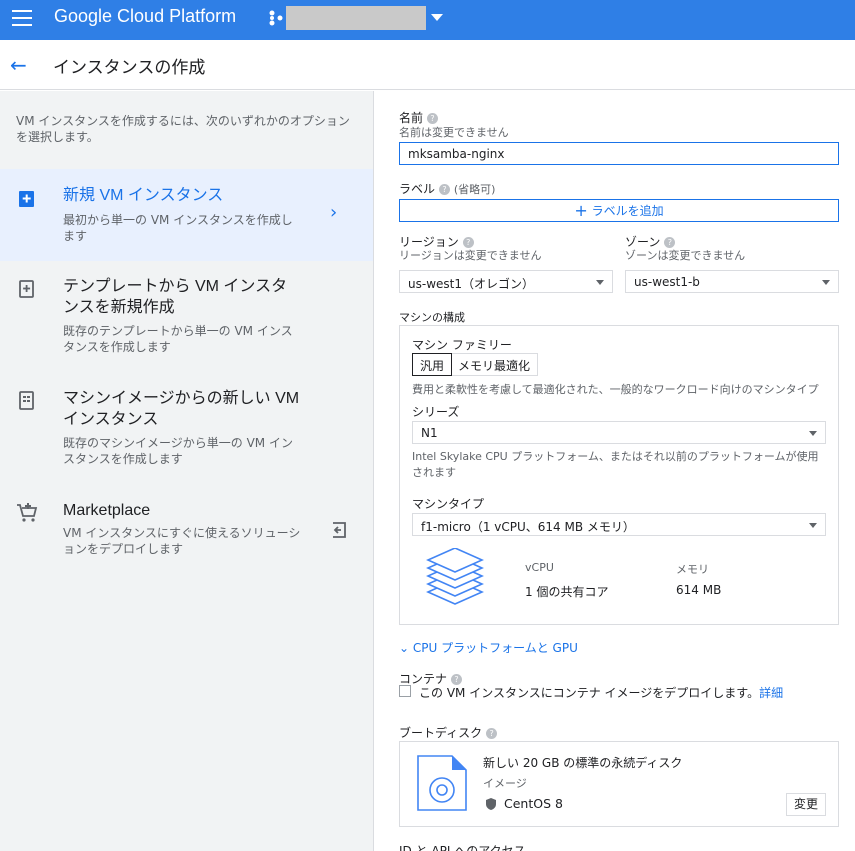 The width and height of the screenshot is (855, 851). What do you see at coordinates (356, 18) in the screenshot?
I see `project-selector` at bounding box center [356, 18].